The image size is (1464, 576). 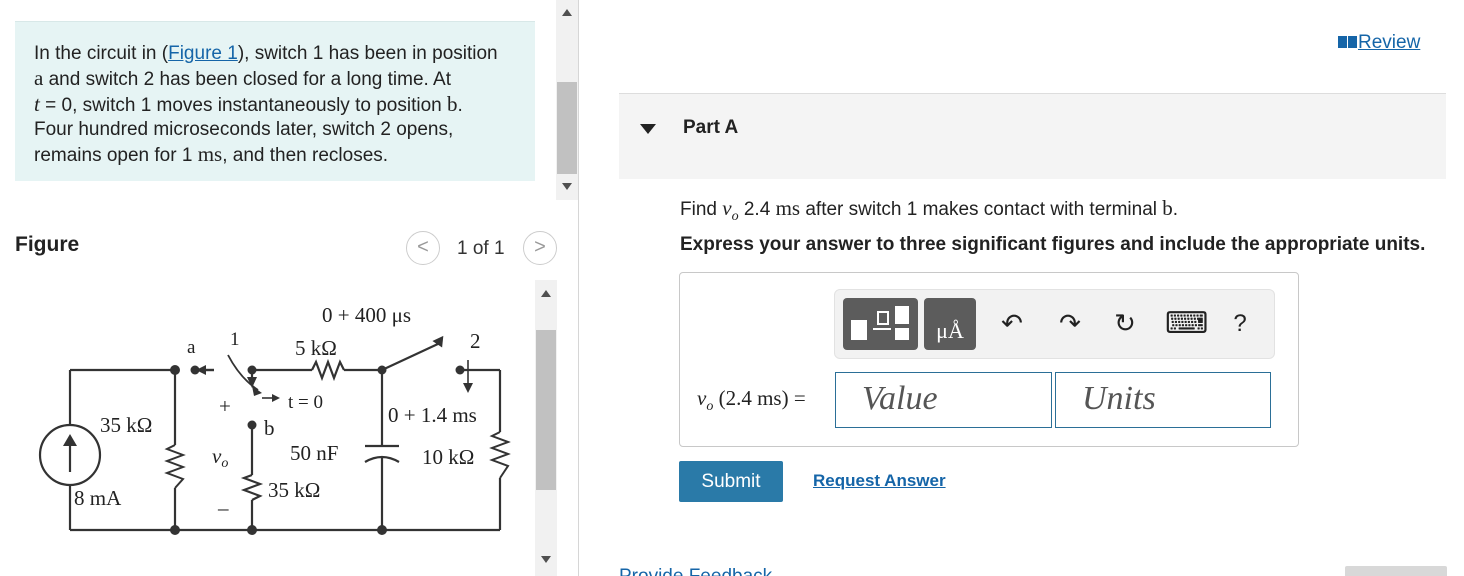 I want to click on switch2-open-time-label: 0 + 400 μs, so click(x=366, y=315).